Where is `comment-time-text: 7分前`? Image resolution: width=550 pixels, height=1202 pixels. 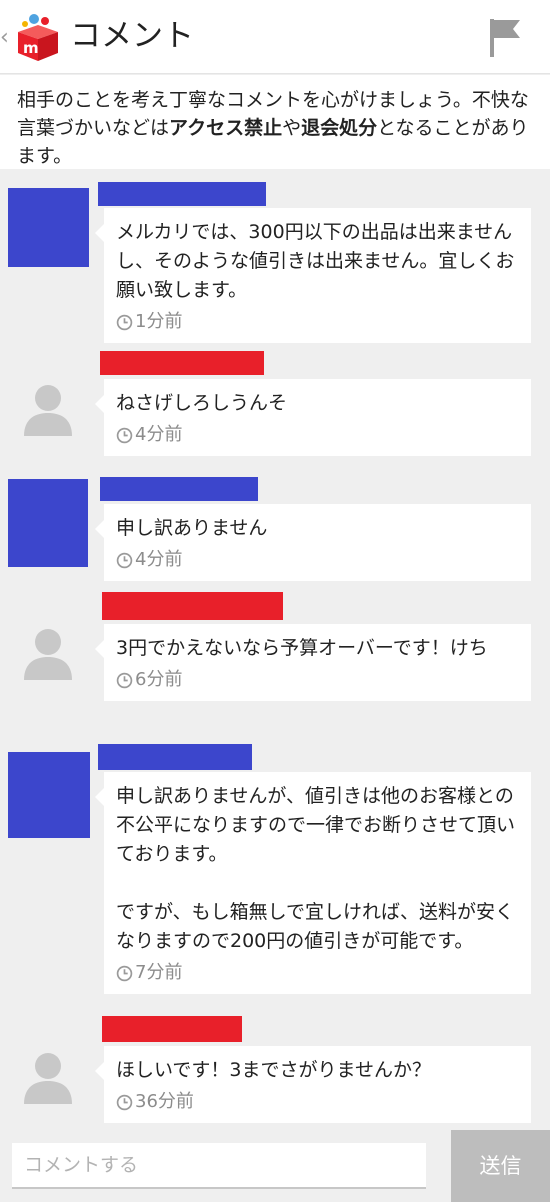
comment-time-text: 7分前 is located at coordinates (159, 972).